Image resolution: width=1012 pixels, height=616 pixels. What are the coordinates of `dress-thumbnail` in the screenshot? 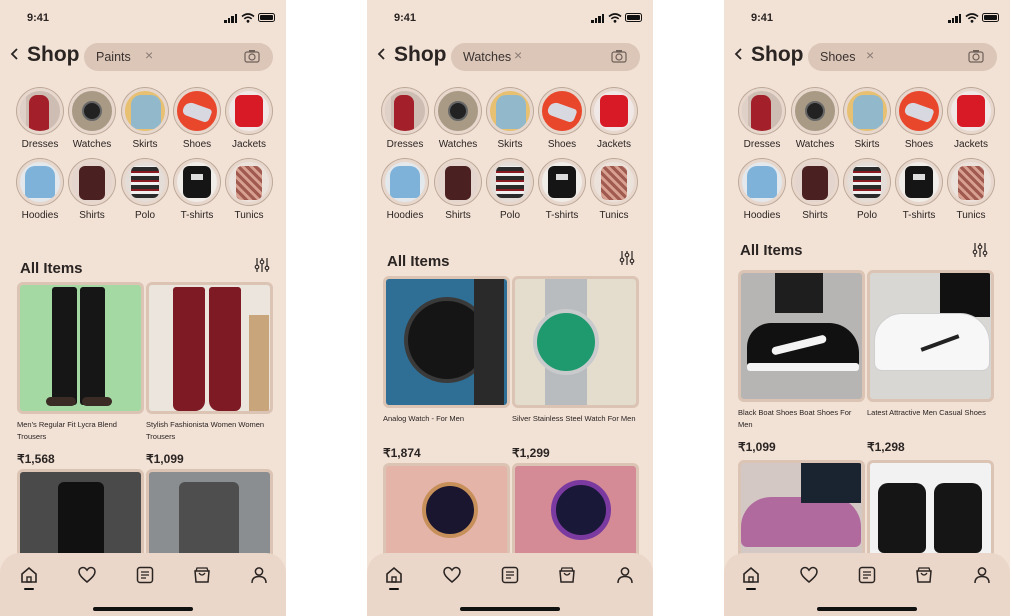 It's located at (40, 111).